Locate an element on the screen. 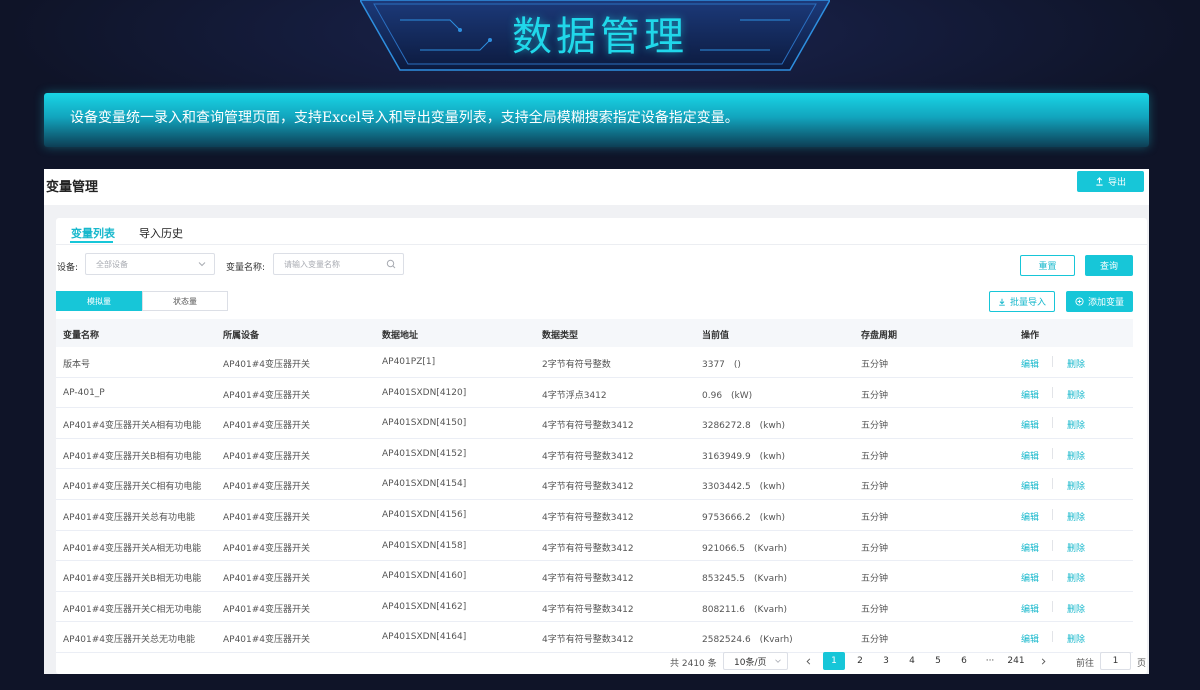 The image size is (1200, 690). reset-button: 重置 is located at coordinates (1047, 265).